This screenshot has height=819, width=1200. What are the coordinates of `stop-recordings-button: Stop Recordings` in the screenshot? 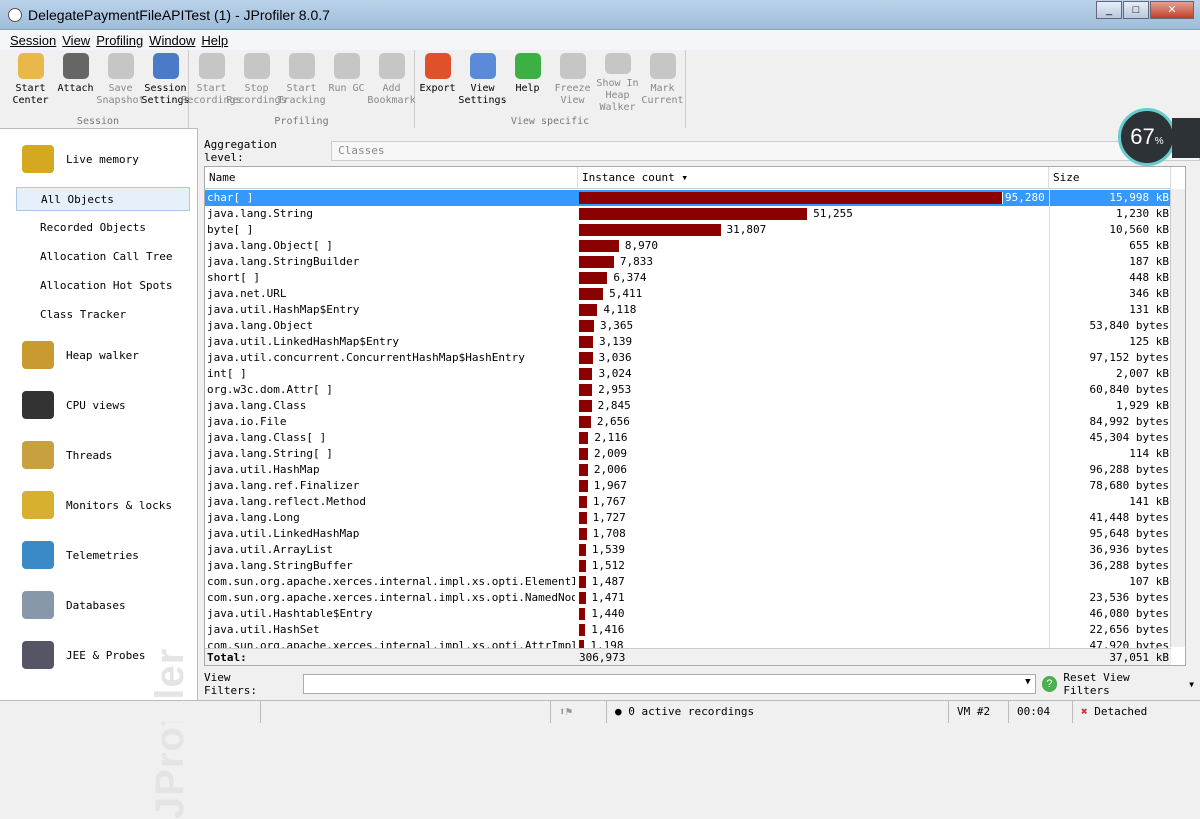 It's located at (256, 82).